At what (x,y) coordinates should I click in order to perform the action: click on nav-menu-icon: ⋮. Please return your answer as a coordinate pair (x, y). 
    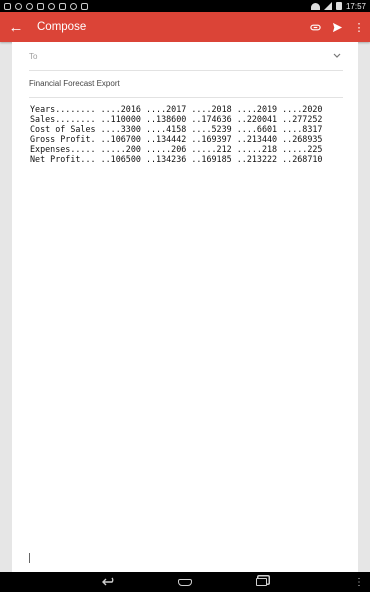
    Looking at the image, I should click on (359, 582).